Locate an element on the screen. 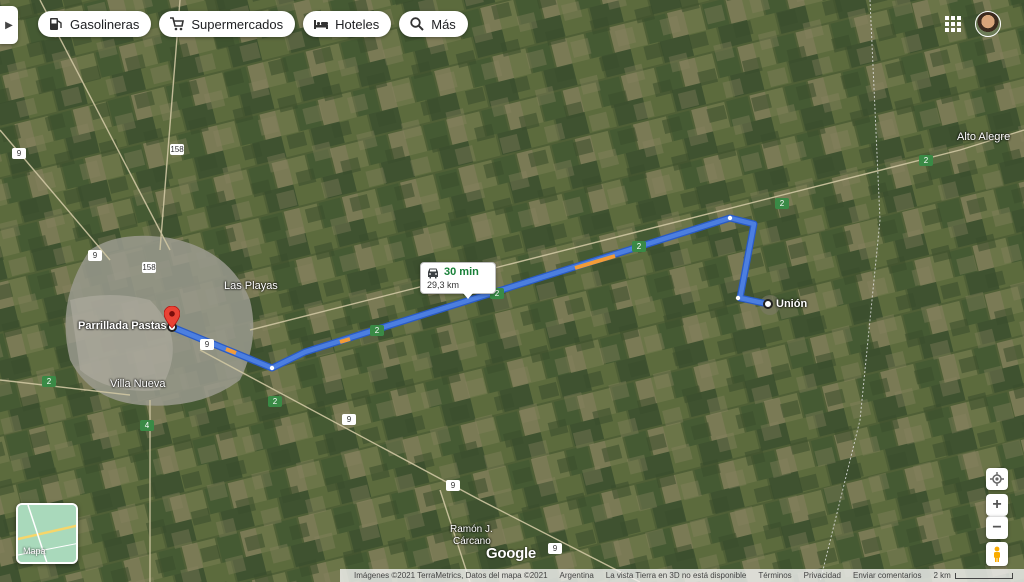 The image size is (1024, 582). scale-indicator: 2 km is located at coordinates (973, 575).